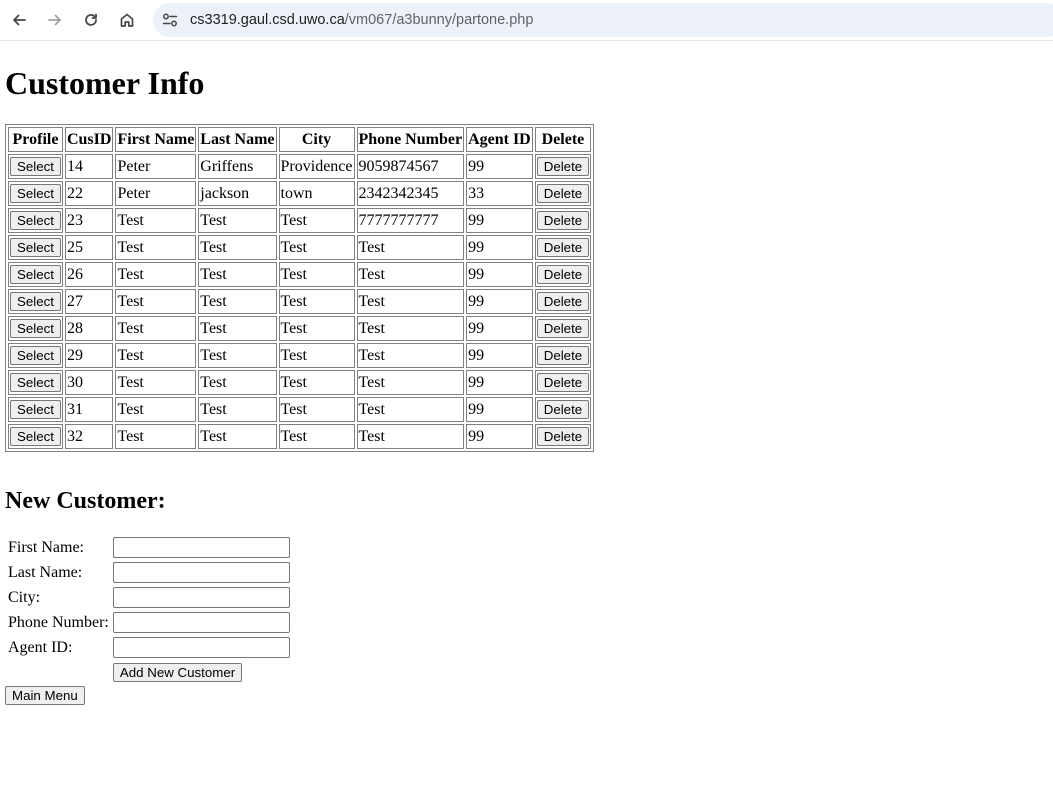 This screenshot has height=800, width=1053. I want to click on form-row: City:, so click(149, 597).